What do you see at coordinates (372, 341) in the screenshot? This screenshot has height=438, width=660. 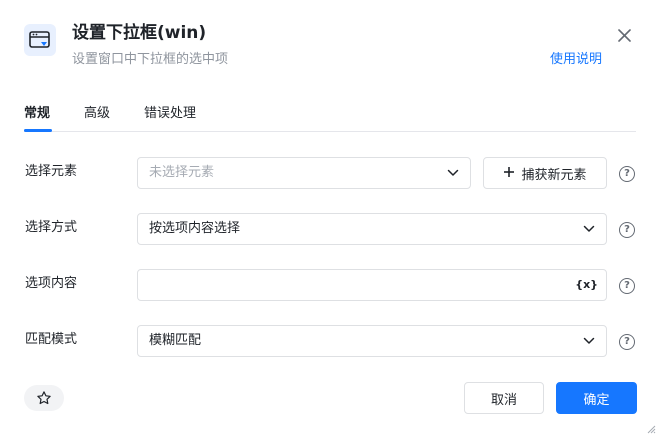 I see `match-mode-select: 模糊匹配` at bounding box center [372, 341].